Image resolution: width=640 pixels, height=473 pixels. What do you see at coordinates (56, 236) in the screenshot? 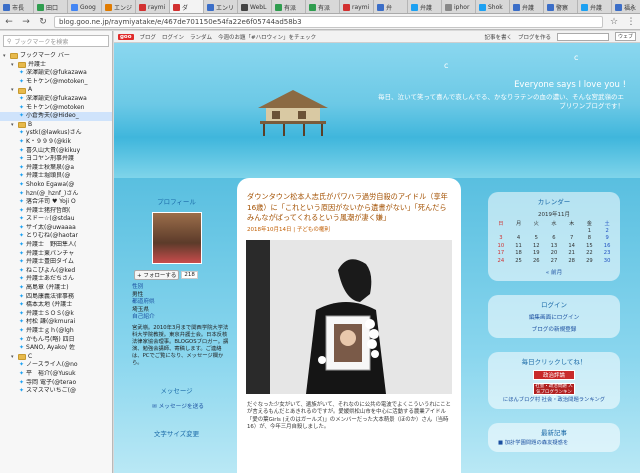
I see `bookmark-item: ✦ とりむね(@haotar` at bounding box center [56, 236].